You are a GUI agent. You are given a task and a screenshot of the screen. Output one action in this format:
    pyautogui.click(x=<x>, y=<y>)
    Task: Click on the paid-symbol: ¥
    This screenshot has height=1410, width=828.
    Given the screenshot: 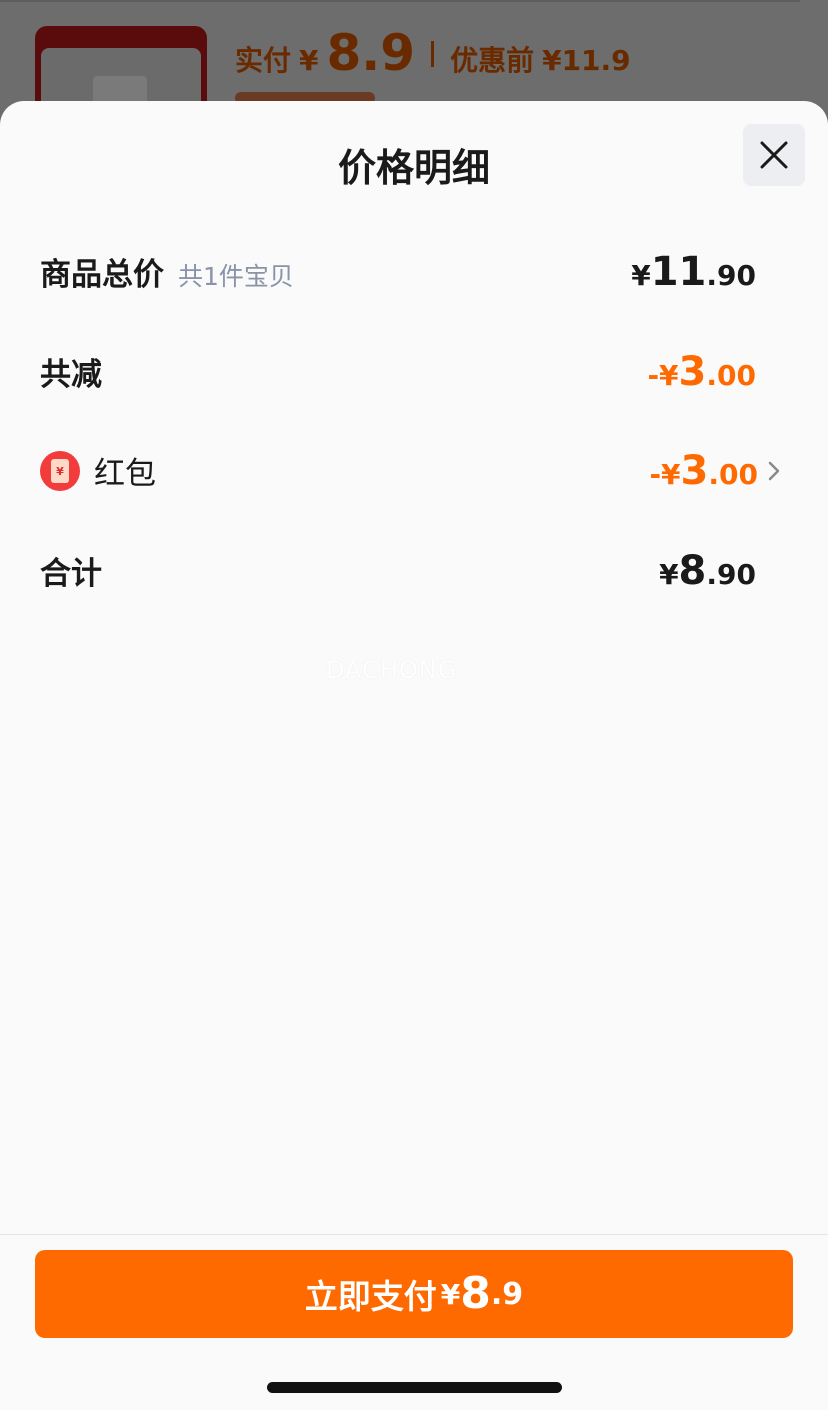 What is the action you would take?
    pyautogui.click(x=309, y=60)
    